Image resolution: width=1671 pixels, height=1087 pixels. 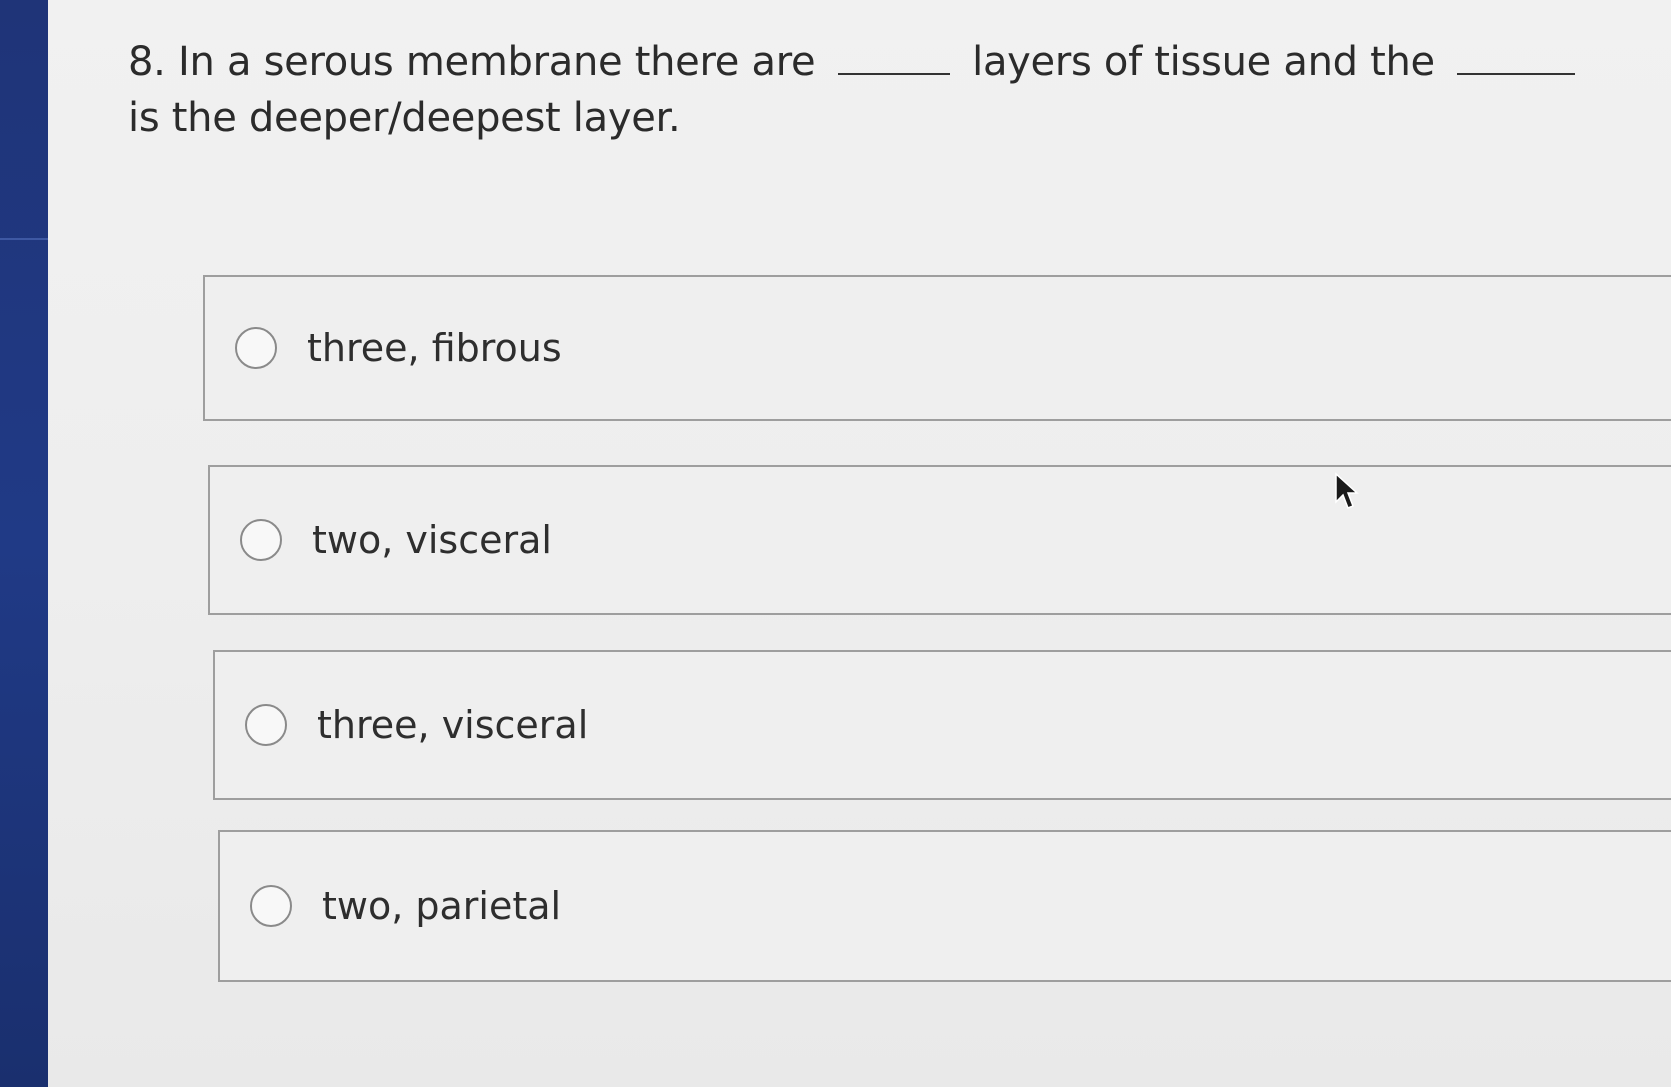 I want to click on mouse-pointer-icon, so click(x=1347, y=490).